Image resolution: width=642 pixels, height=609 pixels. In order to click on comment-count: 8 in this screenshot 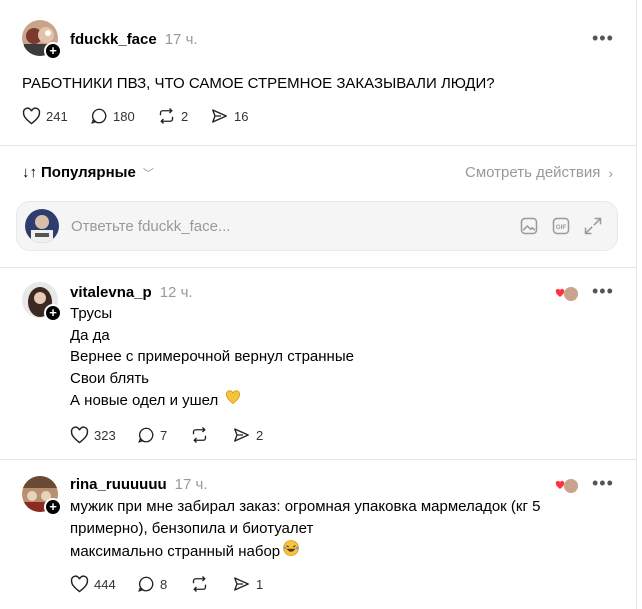, I will do `click(164, 584)`.